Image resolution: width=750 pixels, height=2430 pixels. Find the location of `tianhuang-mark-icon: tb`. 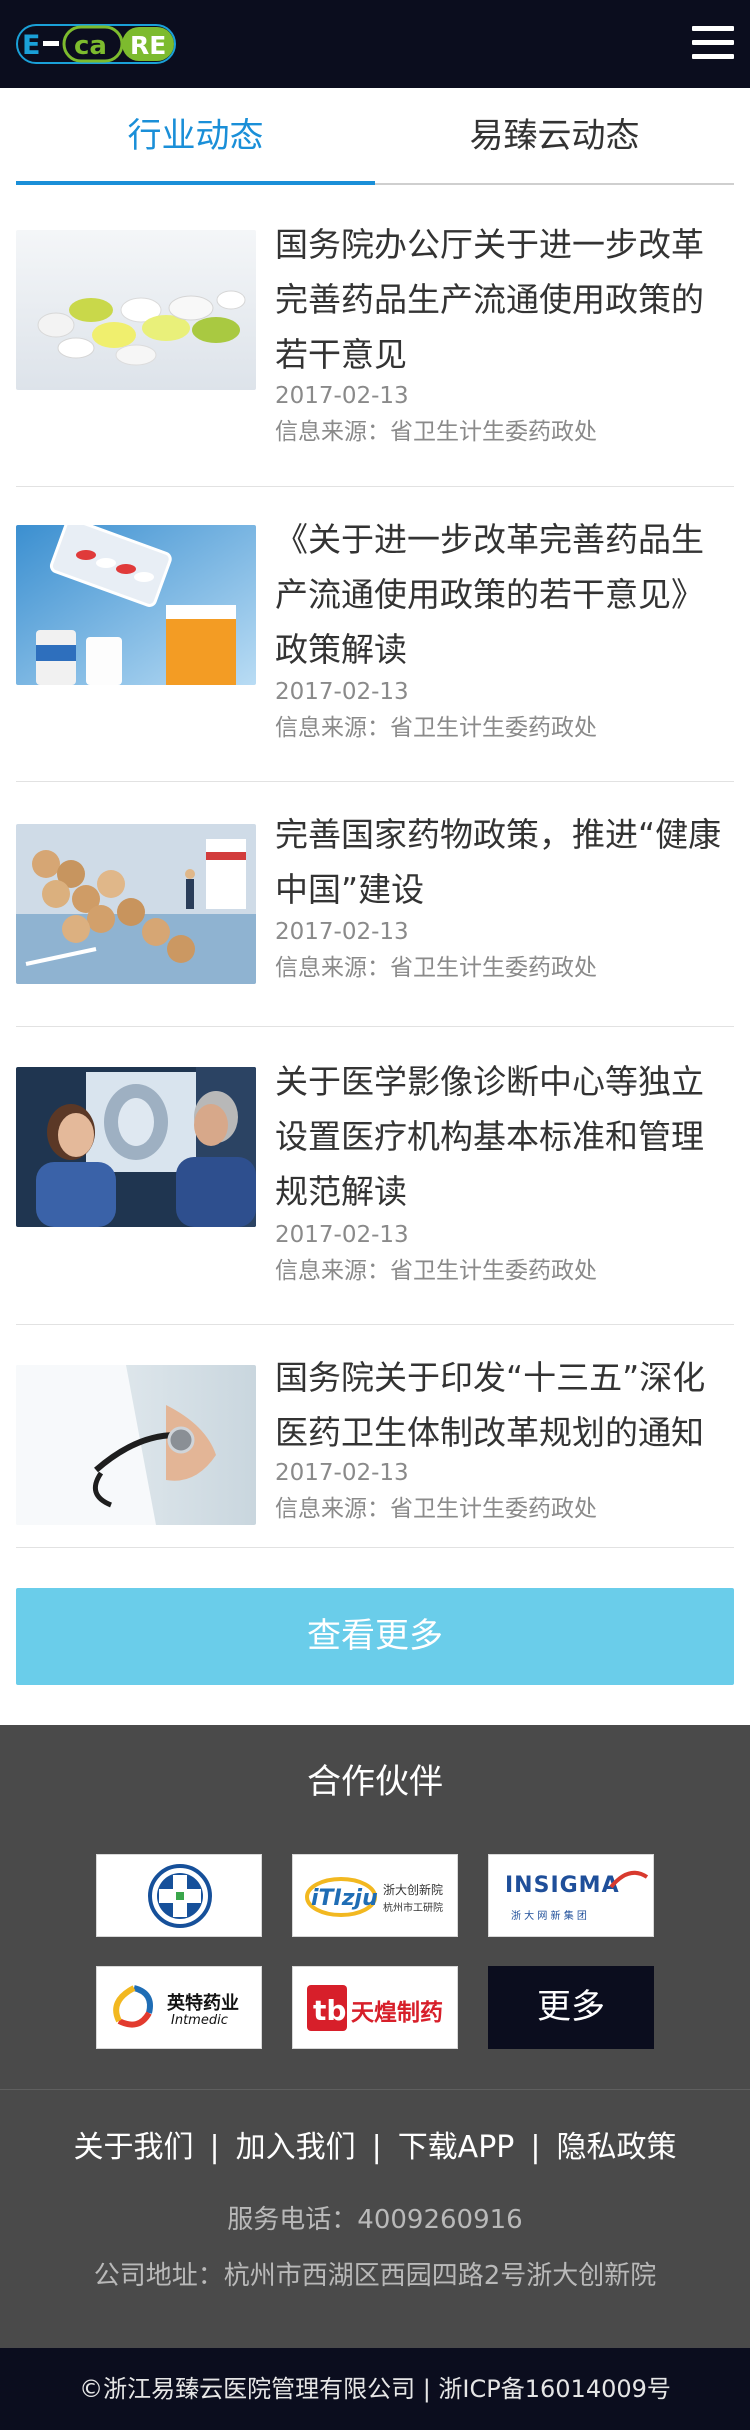

tianhuang-mark-icon: tb is located at coordinates (327, 2008).